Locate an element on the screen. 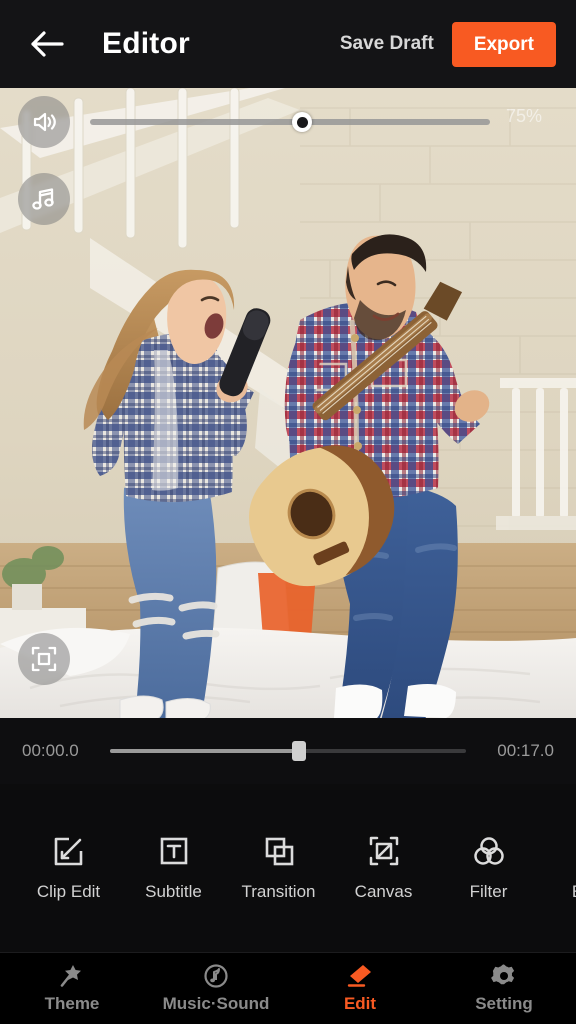  pencil-square-icon is located at coordinates (68, 851).